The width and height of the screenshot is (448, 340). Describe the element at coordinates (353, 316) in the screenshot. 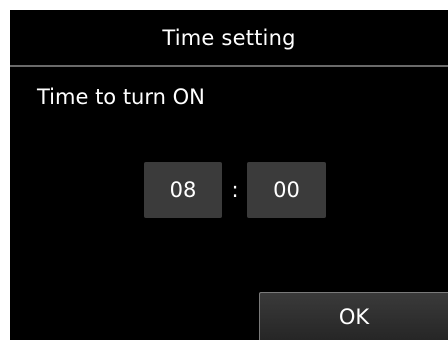

I see `ok-button: OK` at that location.